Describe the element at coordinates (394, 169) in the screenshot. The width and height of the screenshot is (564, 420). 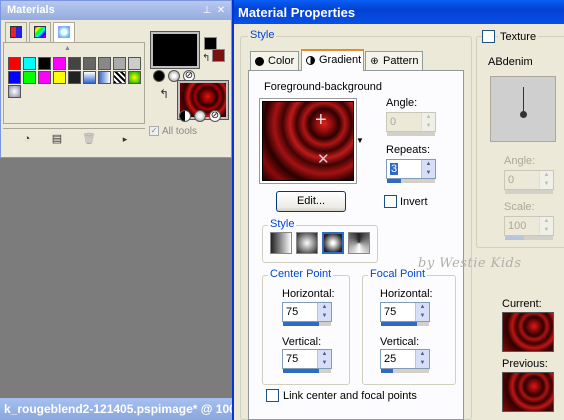
I see `repeats-value: 3` at that location.